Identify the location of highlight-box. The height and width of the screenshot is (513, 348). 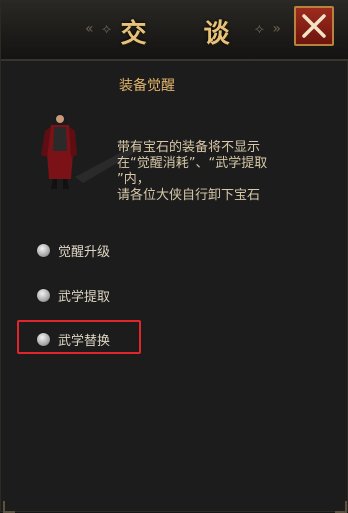
(79, 337).